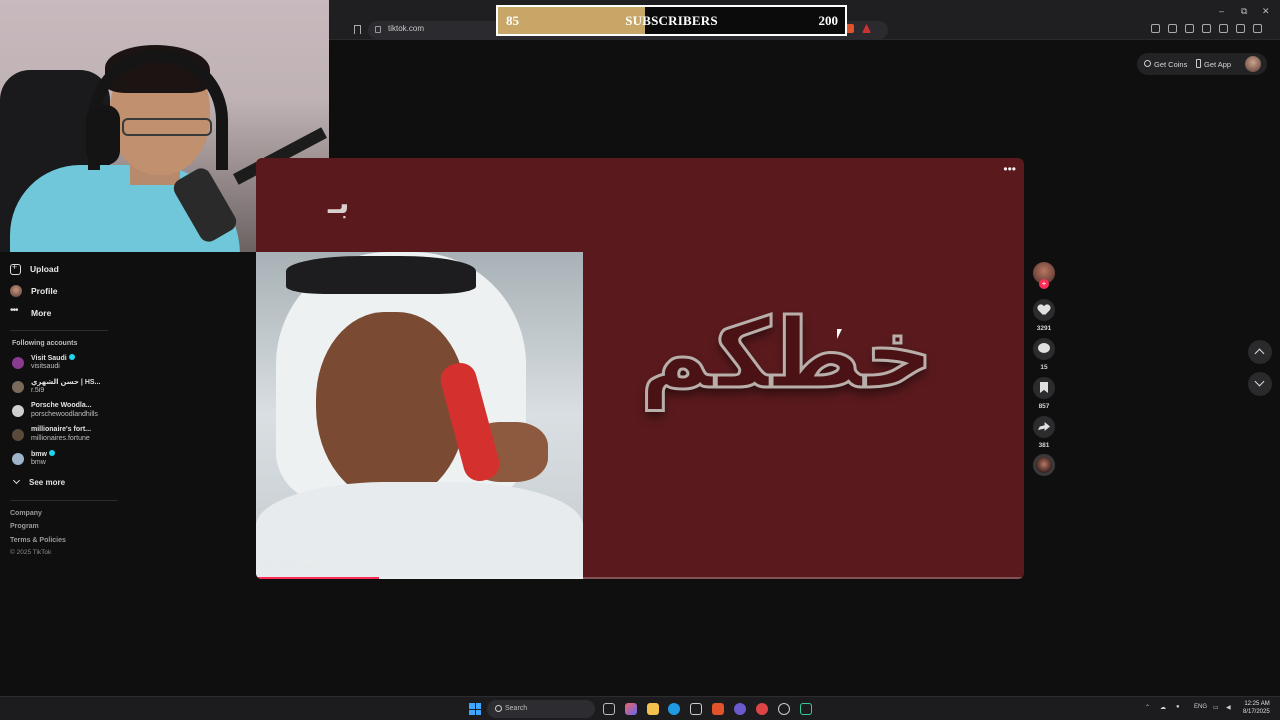  Describe the element at coordinates (1044, 388) in the screenshot. I see `save-button` at that location.